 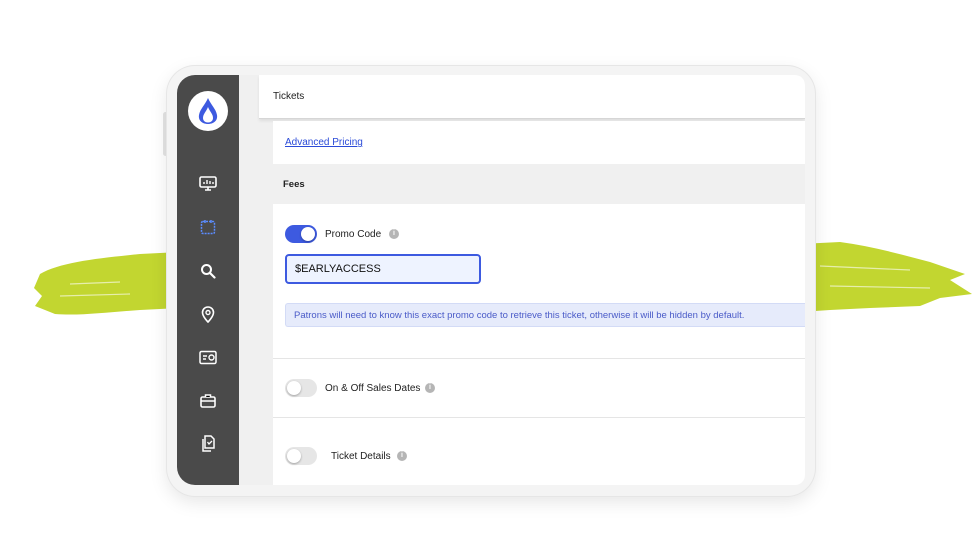 I want to click on calendar-icon, so click(x=208, y=227).